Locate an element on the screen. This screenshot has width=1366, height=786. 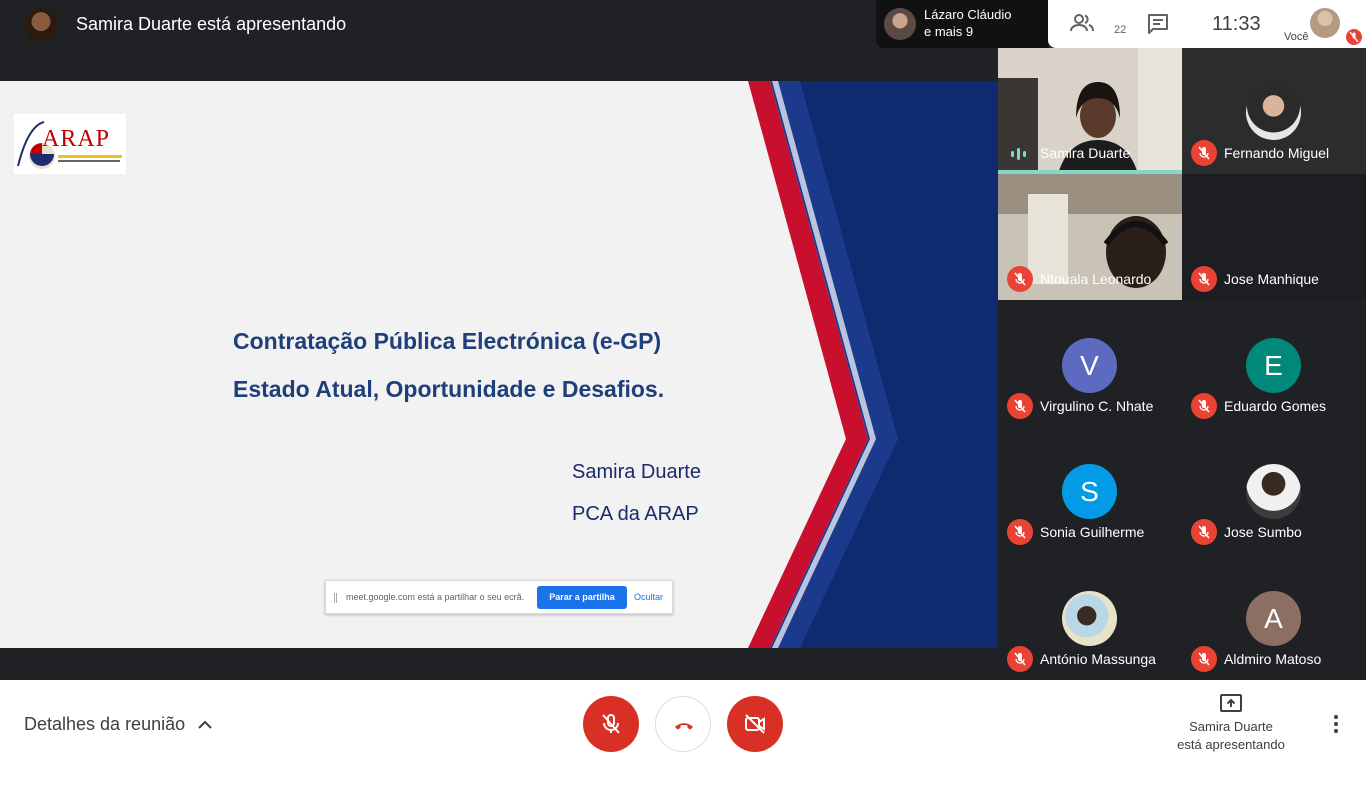
participant-tile: Fernando Miguel is located at coordinates (1274, 111).